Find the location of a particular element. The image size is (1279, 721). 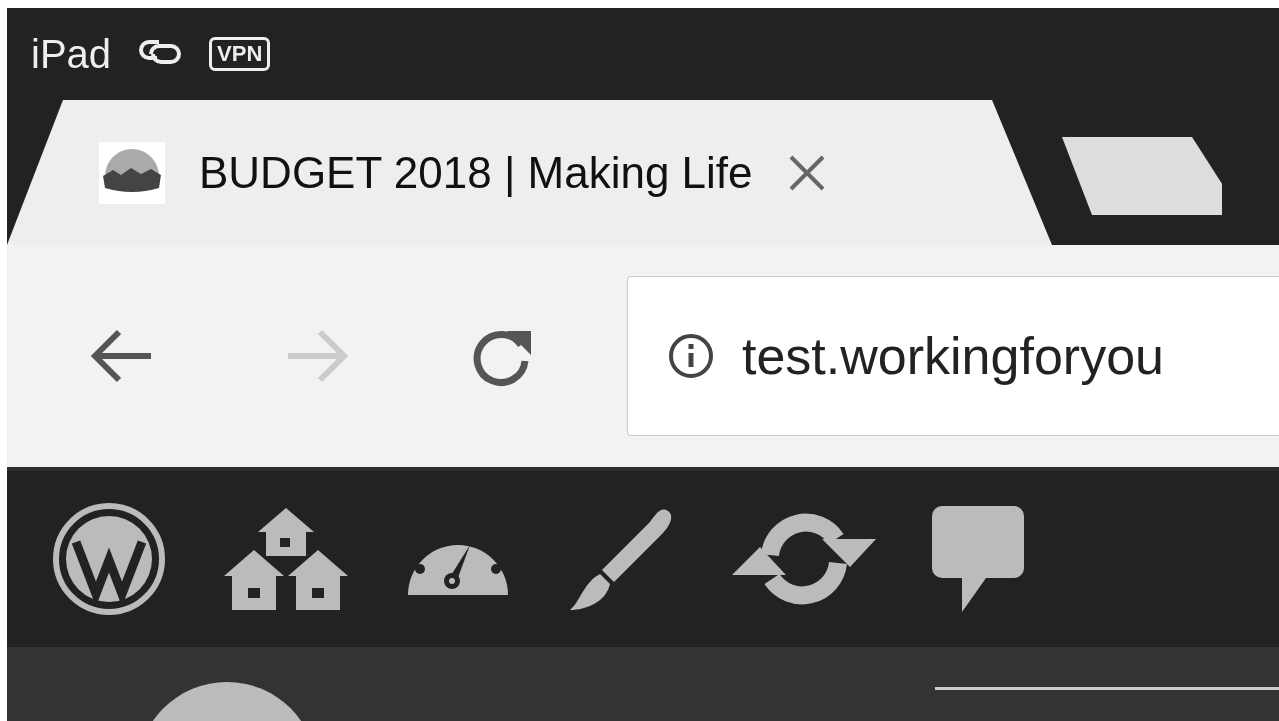

address-text: test.workingforyou is located at coordinates (953, 356).